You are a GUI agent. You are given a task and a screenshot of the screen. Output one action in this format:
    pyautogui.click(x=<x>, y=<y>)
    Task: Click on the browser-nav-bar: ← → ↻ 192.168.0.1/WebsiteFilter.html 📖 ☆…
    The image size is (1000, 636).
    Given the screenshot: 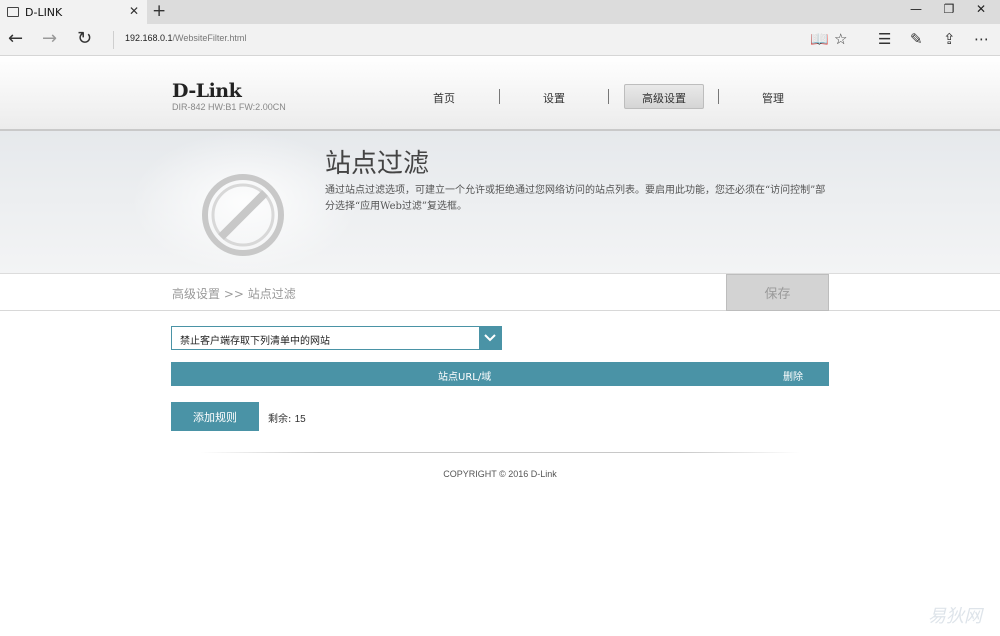 What is the action you would take?
    pyautogui.click(x=500, y=40)
    